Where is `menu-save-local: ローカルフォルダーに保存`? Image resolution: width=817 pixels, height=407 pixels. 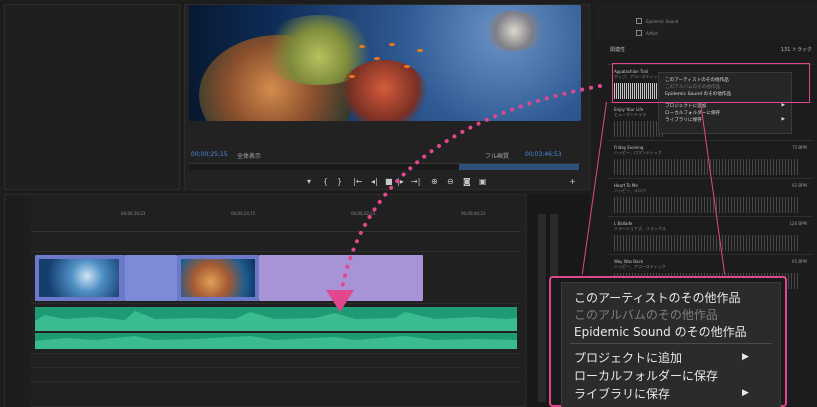
menu-save-local: ローカルフォルダーに保存 is located at coordinates (646, 375).